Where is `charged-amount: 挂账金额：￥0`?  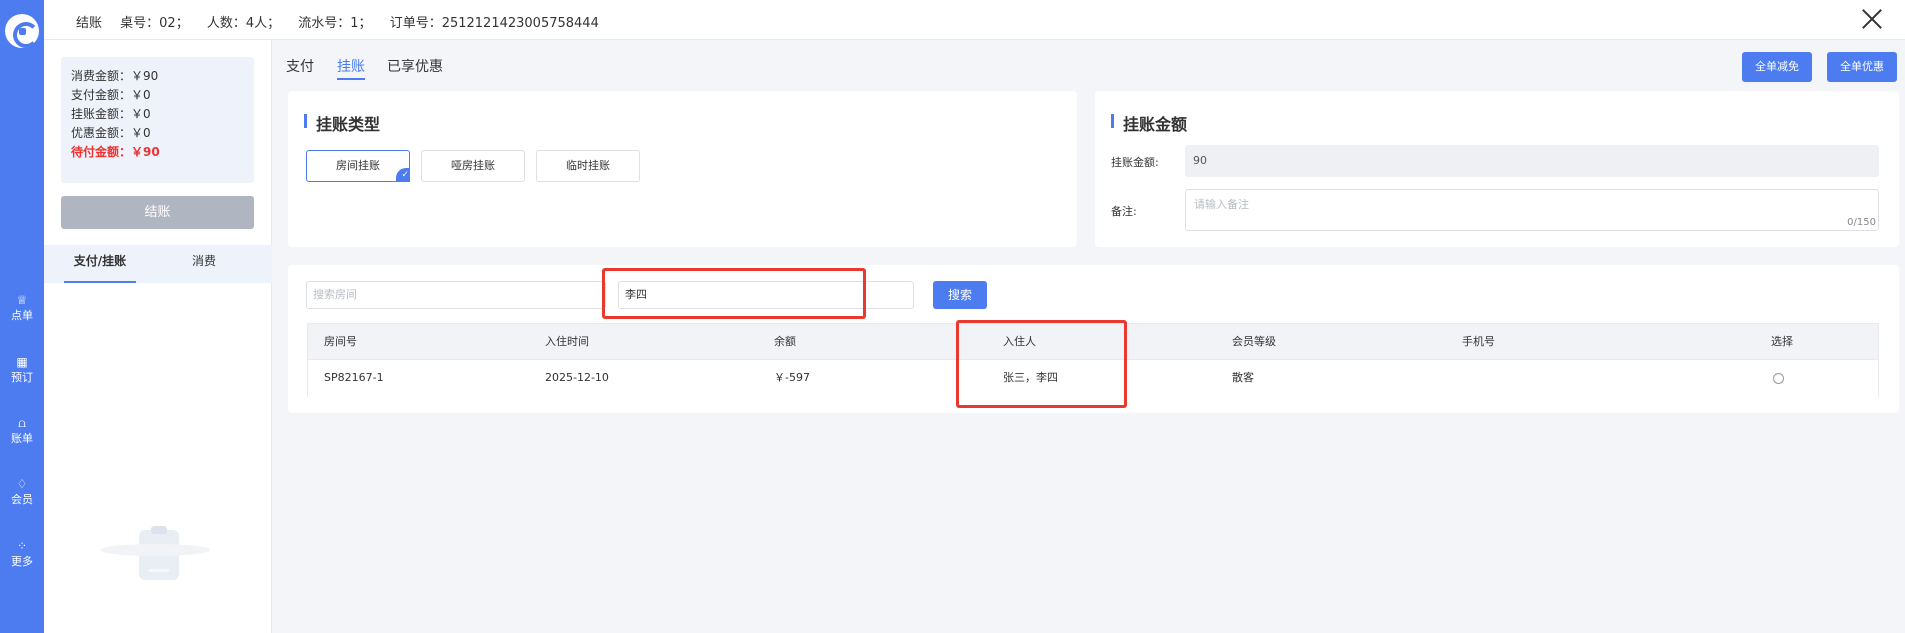
charged-amount: 挂账金额：￥0 is located at coordinates (111, 114).